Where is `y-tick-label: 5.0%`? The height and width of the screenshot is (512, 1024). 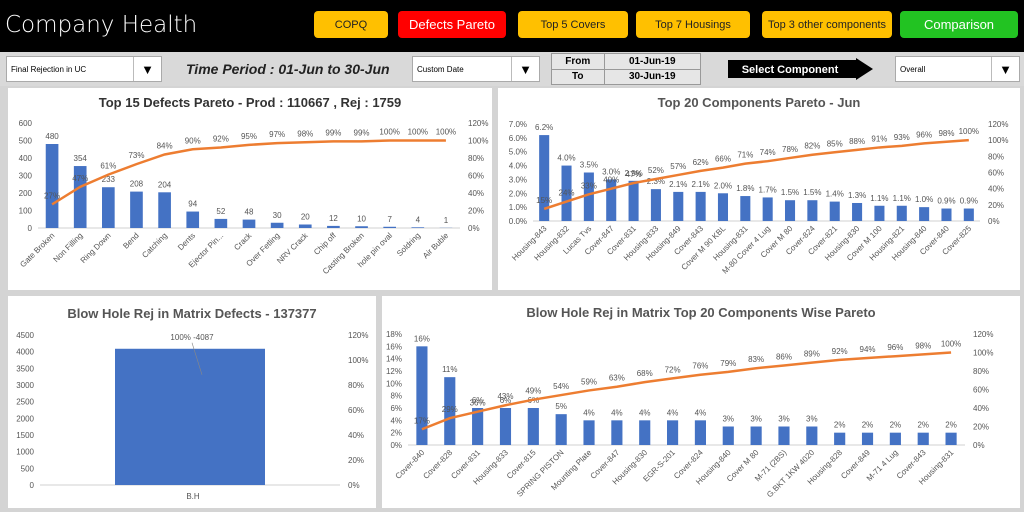 y-tick-label: 5.0% is located at coordinates (518, 152).